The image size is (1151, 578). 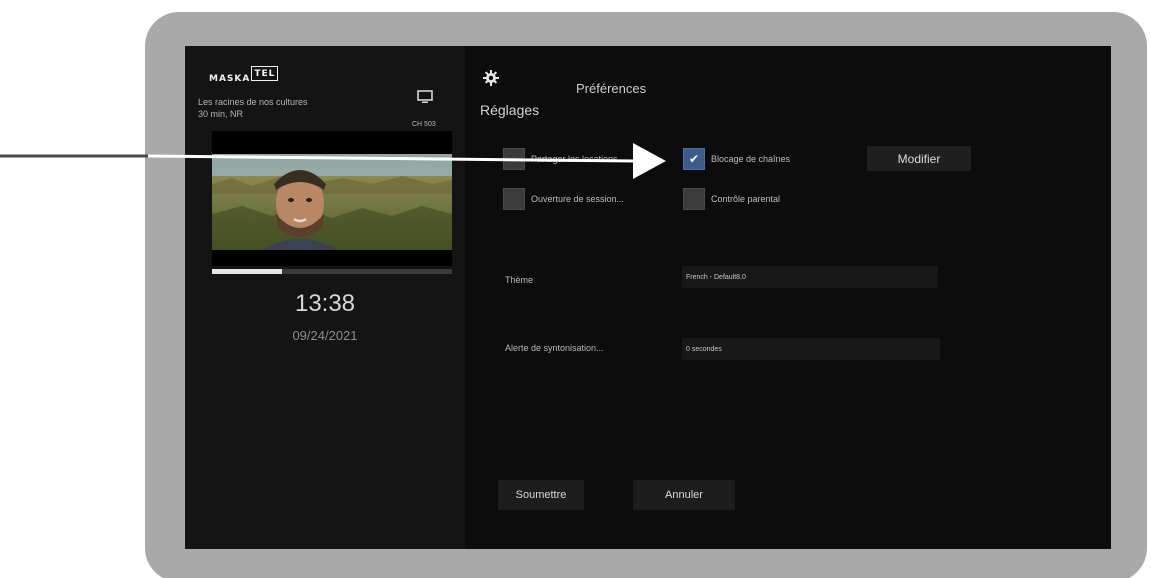 What do you see at coordinates (424, 124) in the screenshot?
I see `channel-label: CH 503` at bounding box center [424, 124].